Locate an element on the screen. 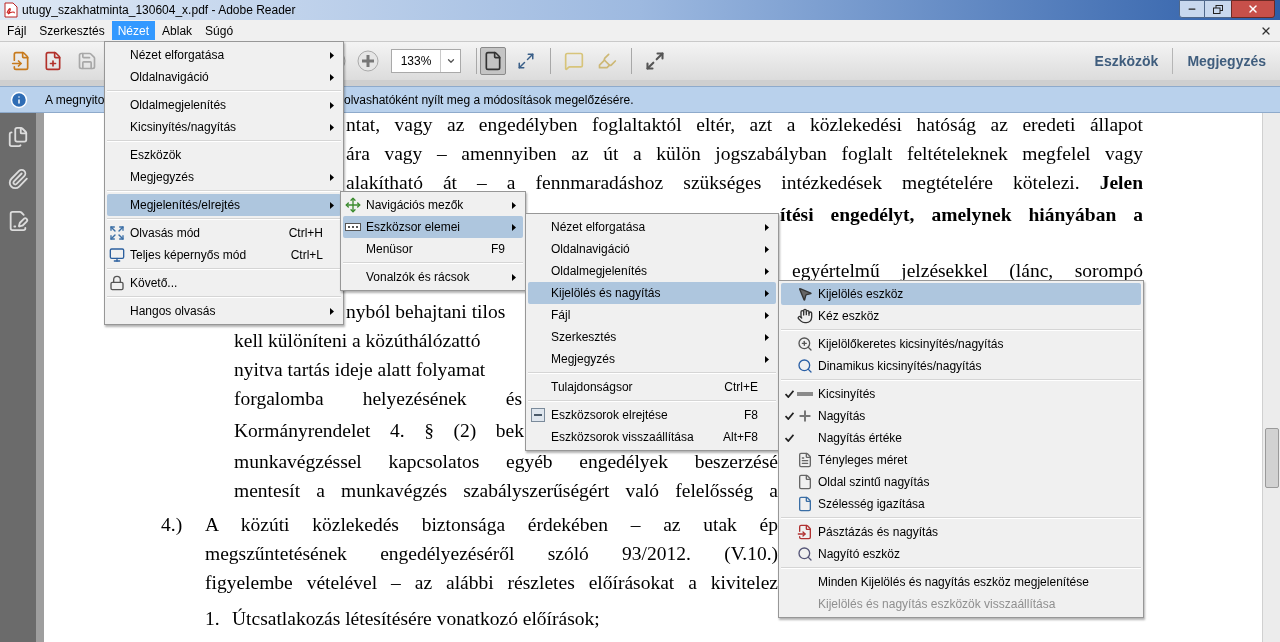 Image resolution: width=1280 pixels, height=642 pixels. full-screen-button is located at coordinates (655, 61).